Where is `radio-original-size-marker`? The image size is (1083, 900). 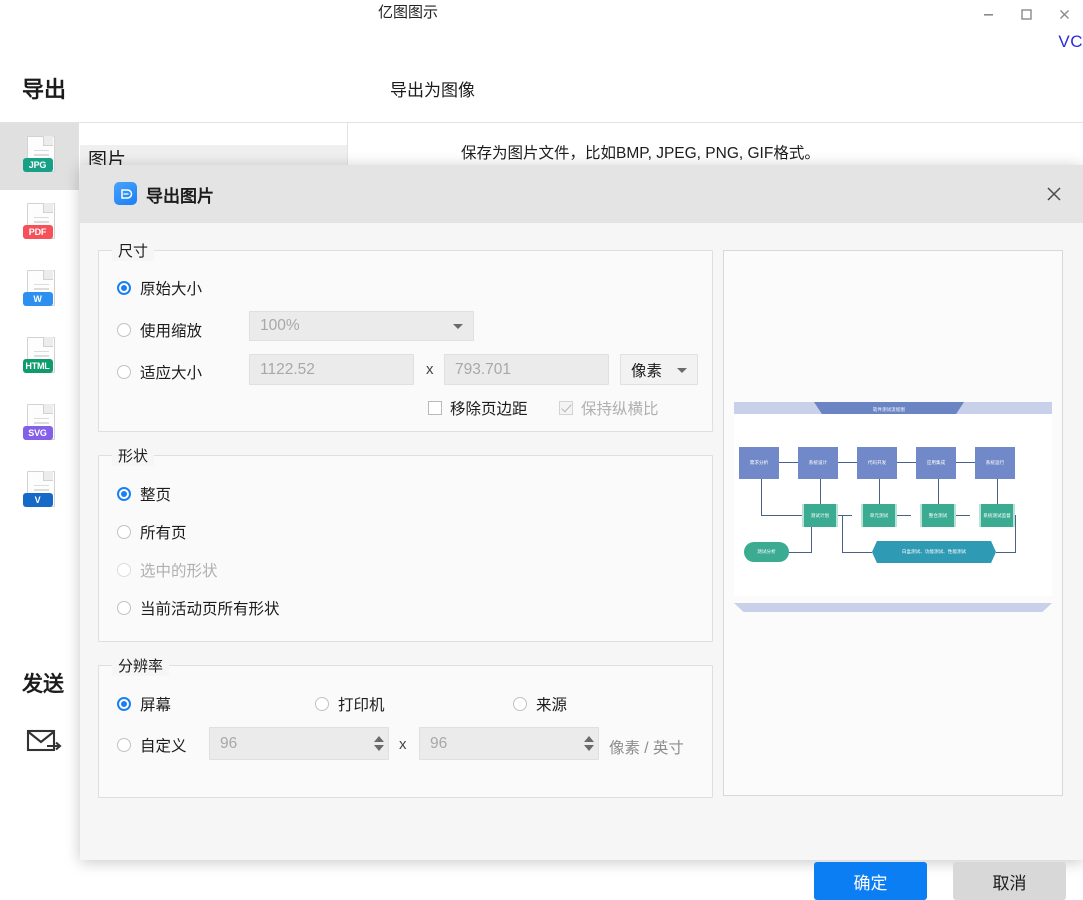
radio-original-size-marker is located at coordinates (124, 288).